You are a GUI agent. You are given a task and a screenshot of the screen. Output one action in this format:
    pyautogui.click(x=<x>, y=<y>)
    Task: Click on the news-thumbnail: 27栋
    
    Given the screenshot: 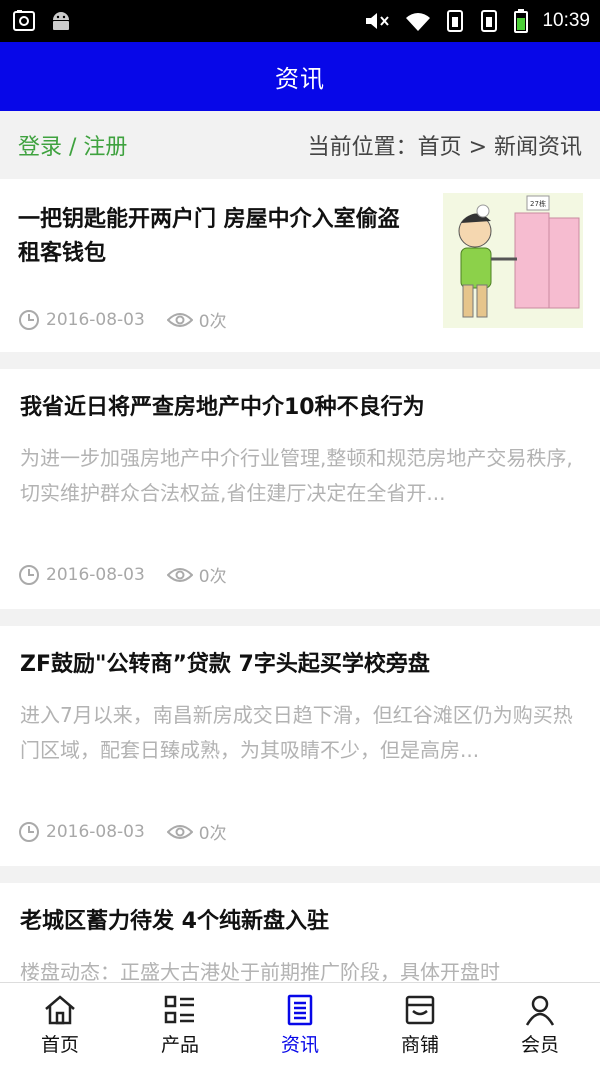 What is the action you would take?
    pyautogui.click(x=513, y=260)
    